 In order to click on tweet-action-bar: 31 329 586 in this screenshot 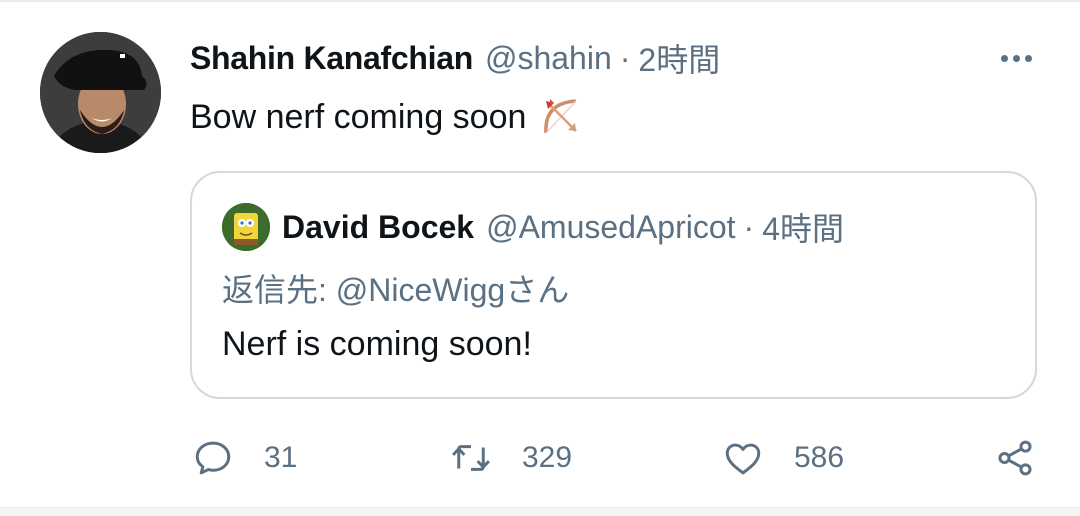, I will do `click(540, 458)`.